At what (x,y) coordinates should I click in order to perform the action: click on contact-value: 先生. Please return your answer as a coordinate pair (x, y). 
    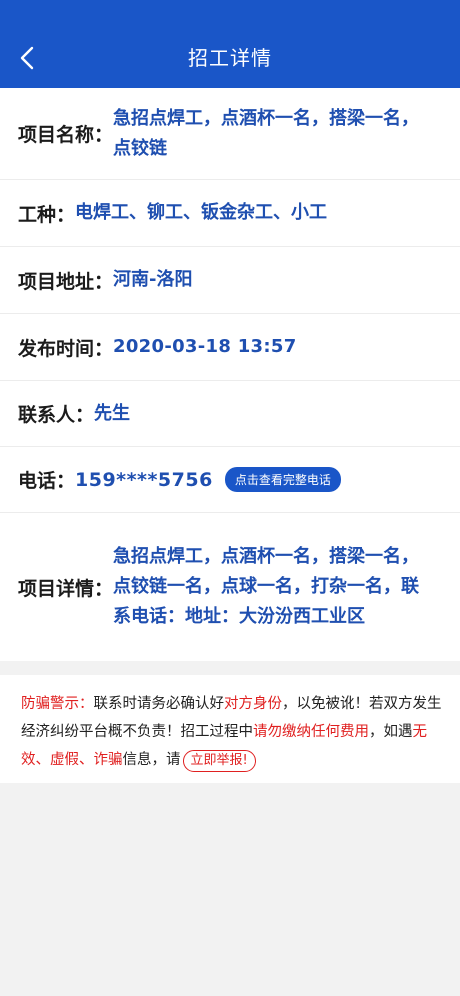
    Looking at the image, I should click on (112, 413).